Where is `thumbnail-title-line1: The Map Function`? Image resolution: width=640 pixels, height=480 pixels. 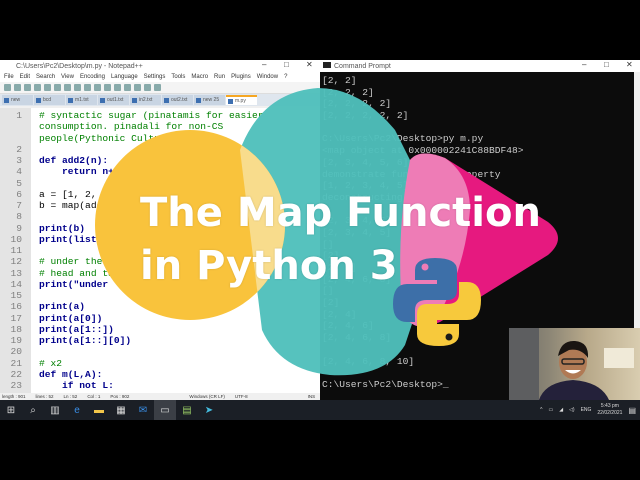 thumbnail-title-line1: The Map Function is located at coordinates (340, 213).